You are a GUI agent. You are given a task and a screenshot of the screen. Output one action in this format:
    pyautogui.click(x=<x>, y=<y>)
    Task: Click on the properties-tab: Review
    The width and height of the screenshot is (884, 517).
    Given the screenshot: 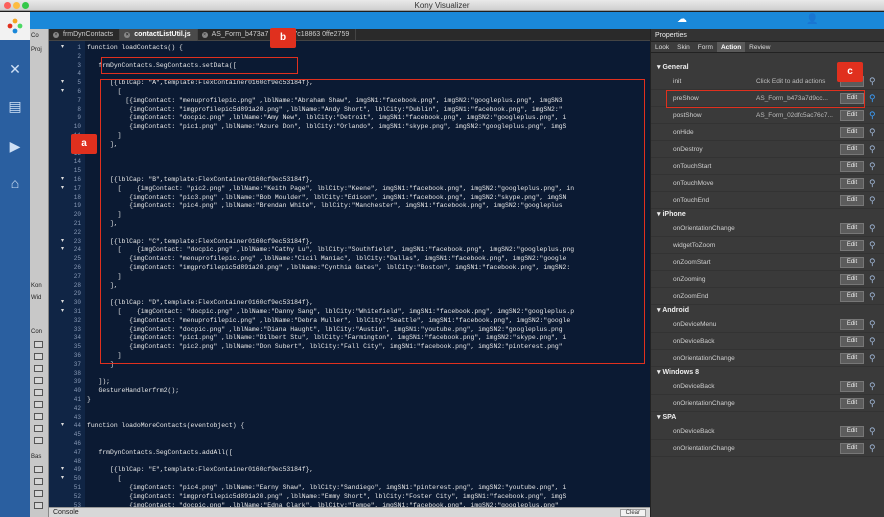 What is the action you would take?
    pyautogui.click(x=759, y=47)
    